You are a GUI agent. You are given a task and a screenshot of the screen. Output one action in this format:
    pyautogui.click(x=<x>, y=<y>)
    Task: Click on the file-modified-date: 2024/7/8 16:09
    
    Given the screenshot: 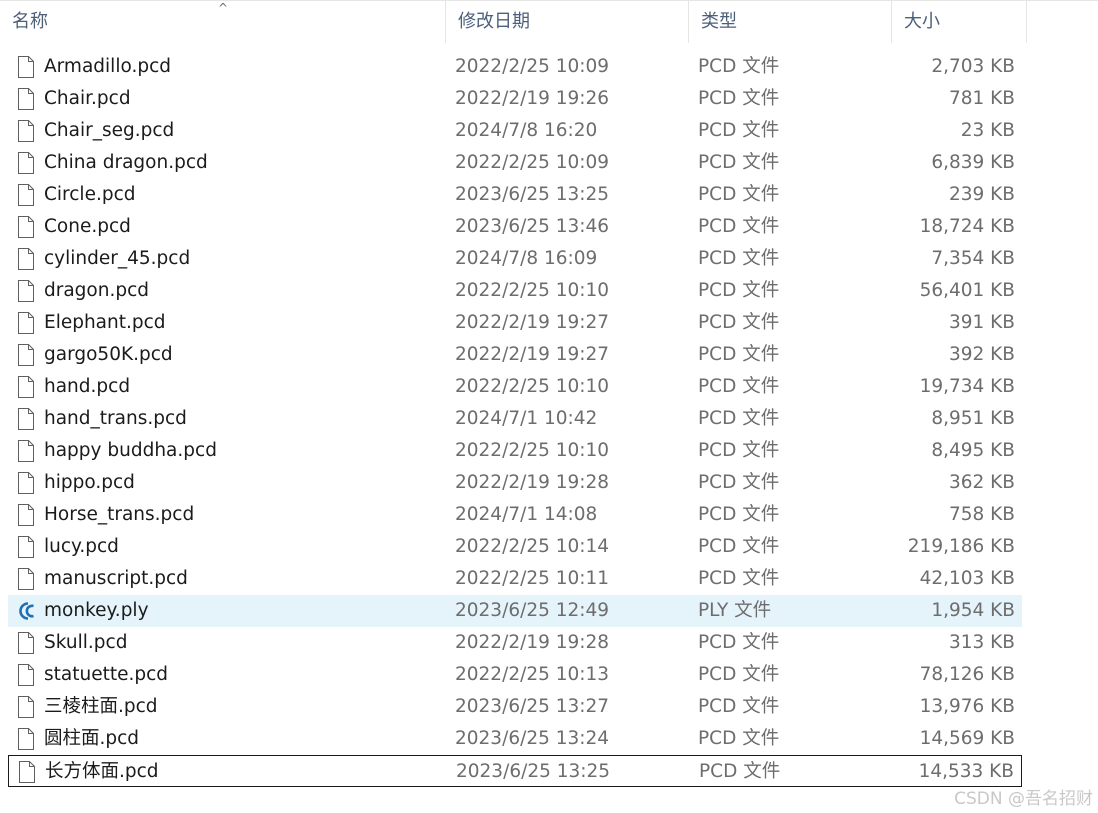 What is the action you would take?
    pyautogui.click(x=526, y=258)
    